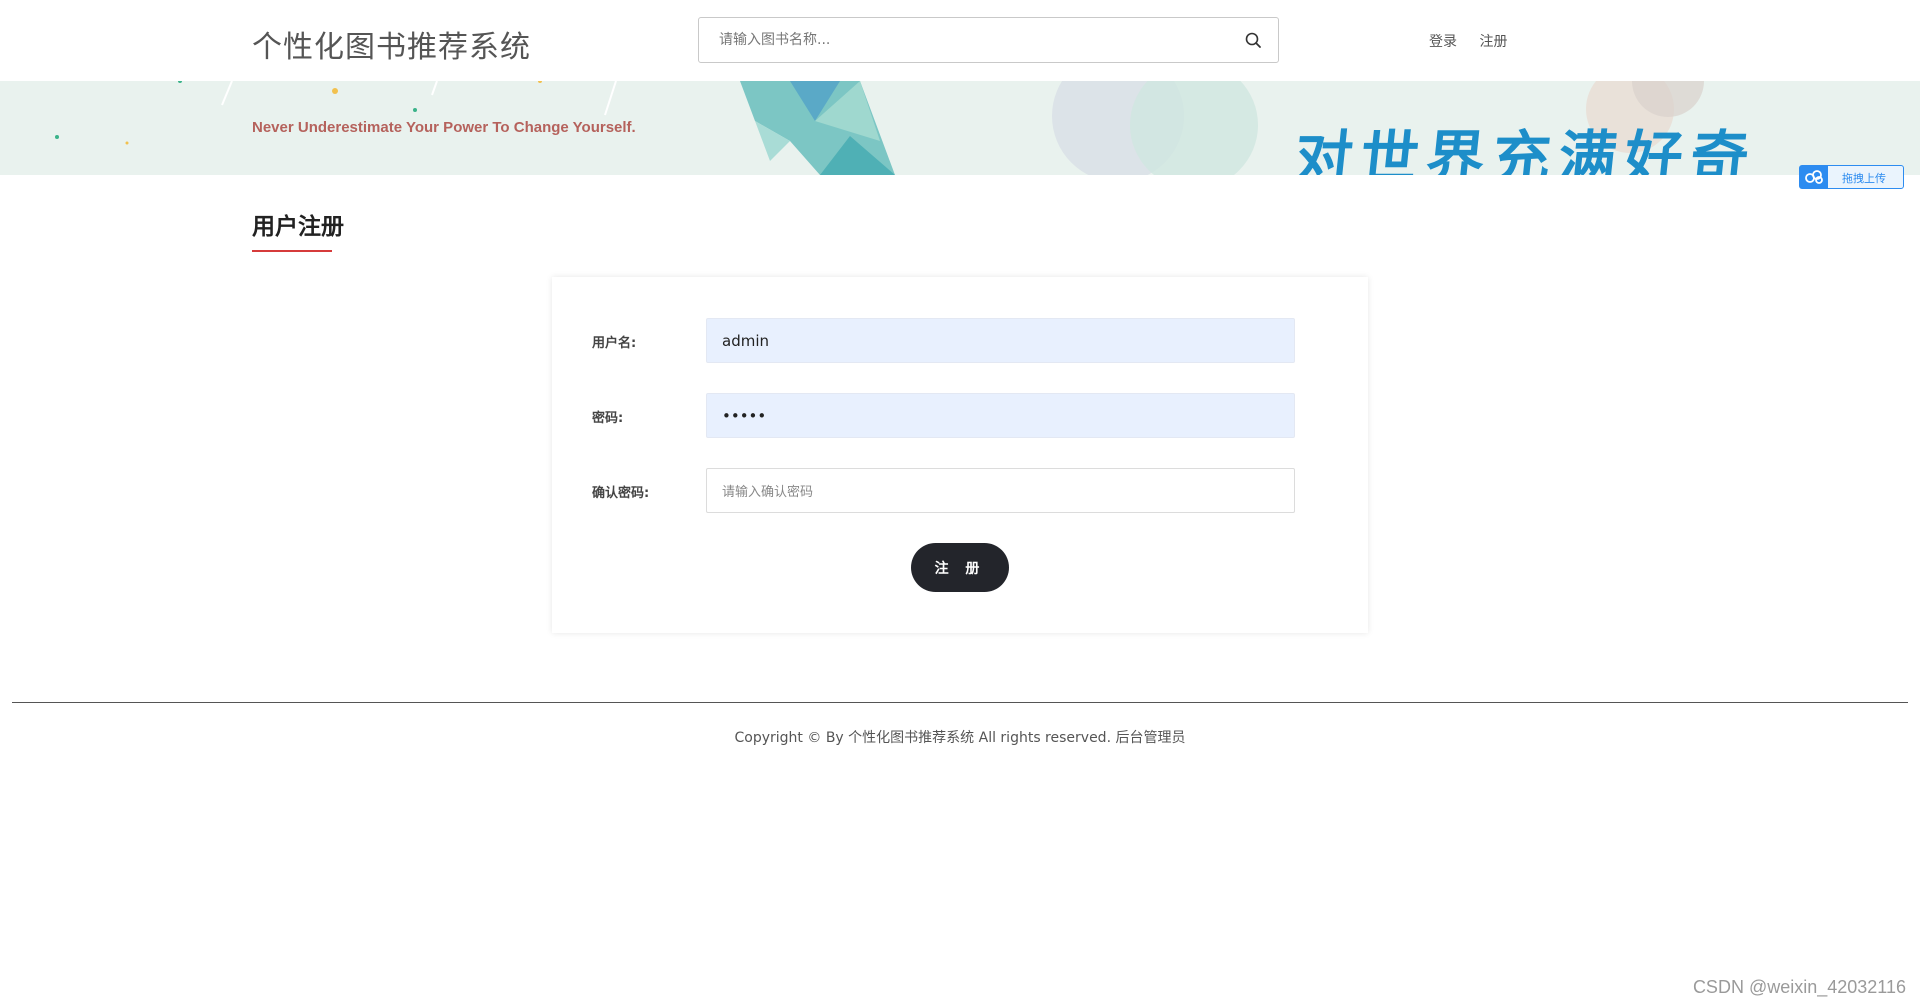 The image size is (1920, 1007). What do you see at coordinates (298, 227) in the screenshot?
I see `page-title: 用户注册` at bounding box center [298, 227].